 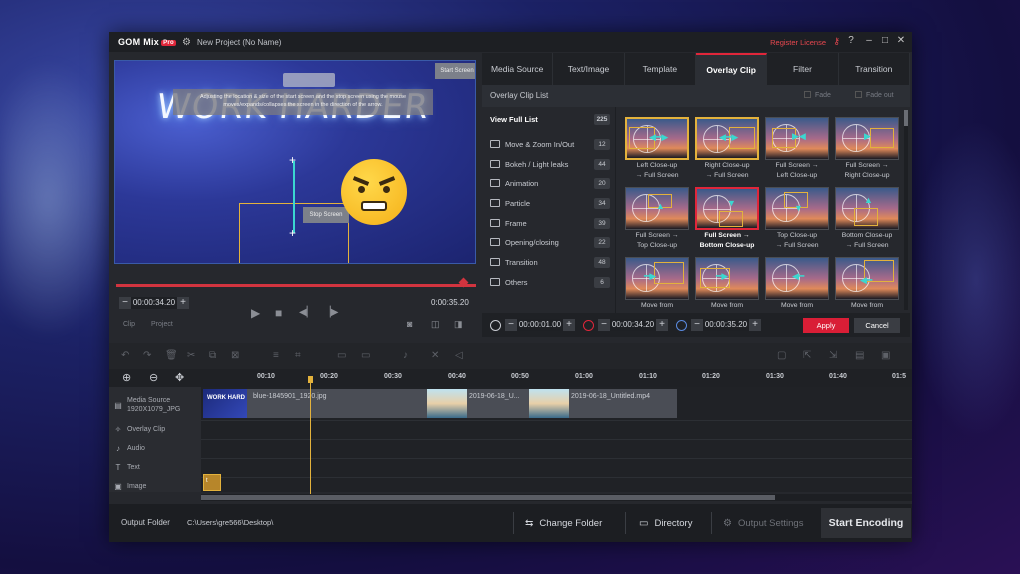 I want to click on overlay-thumb: ◀━▶ Left Close-up → Full Screen, so click(x=657, y=149).